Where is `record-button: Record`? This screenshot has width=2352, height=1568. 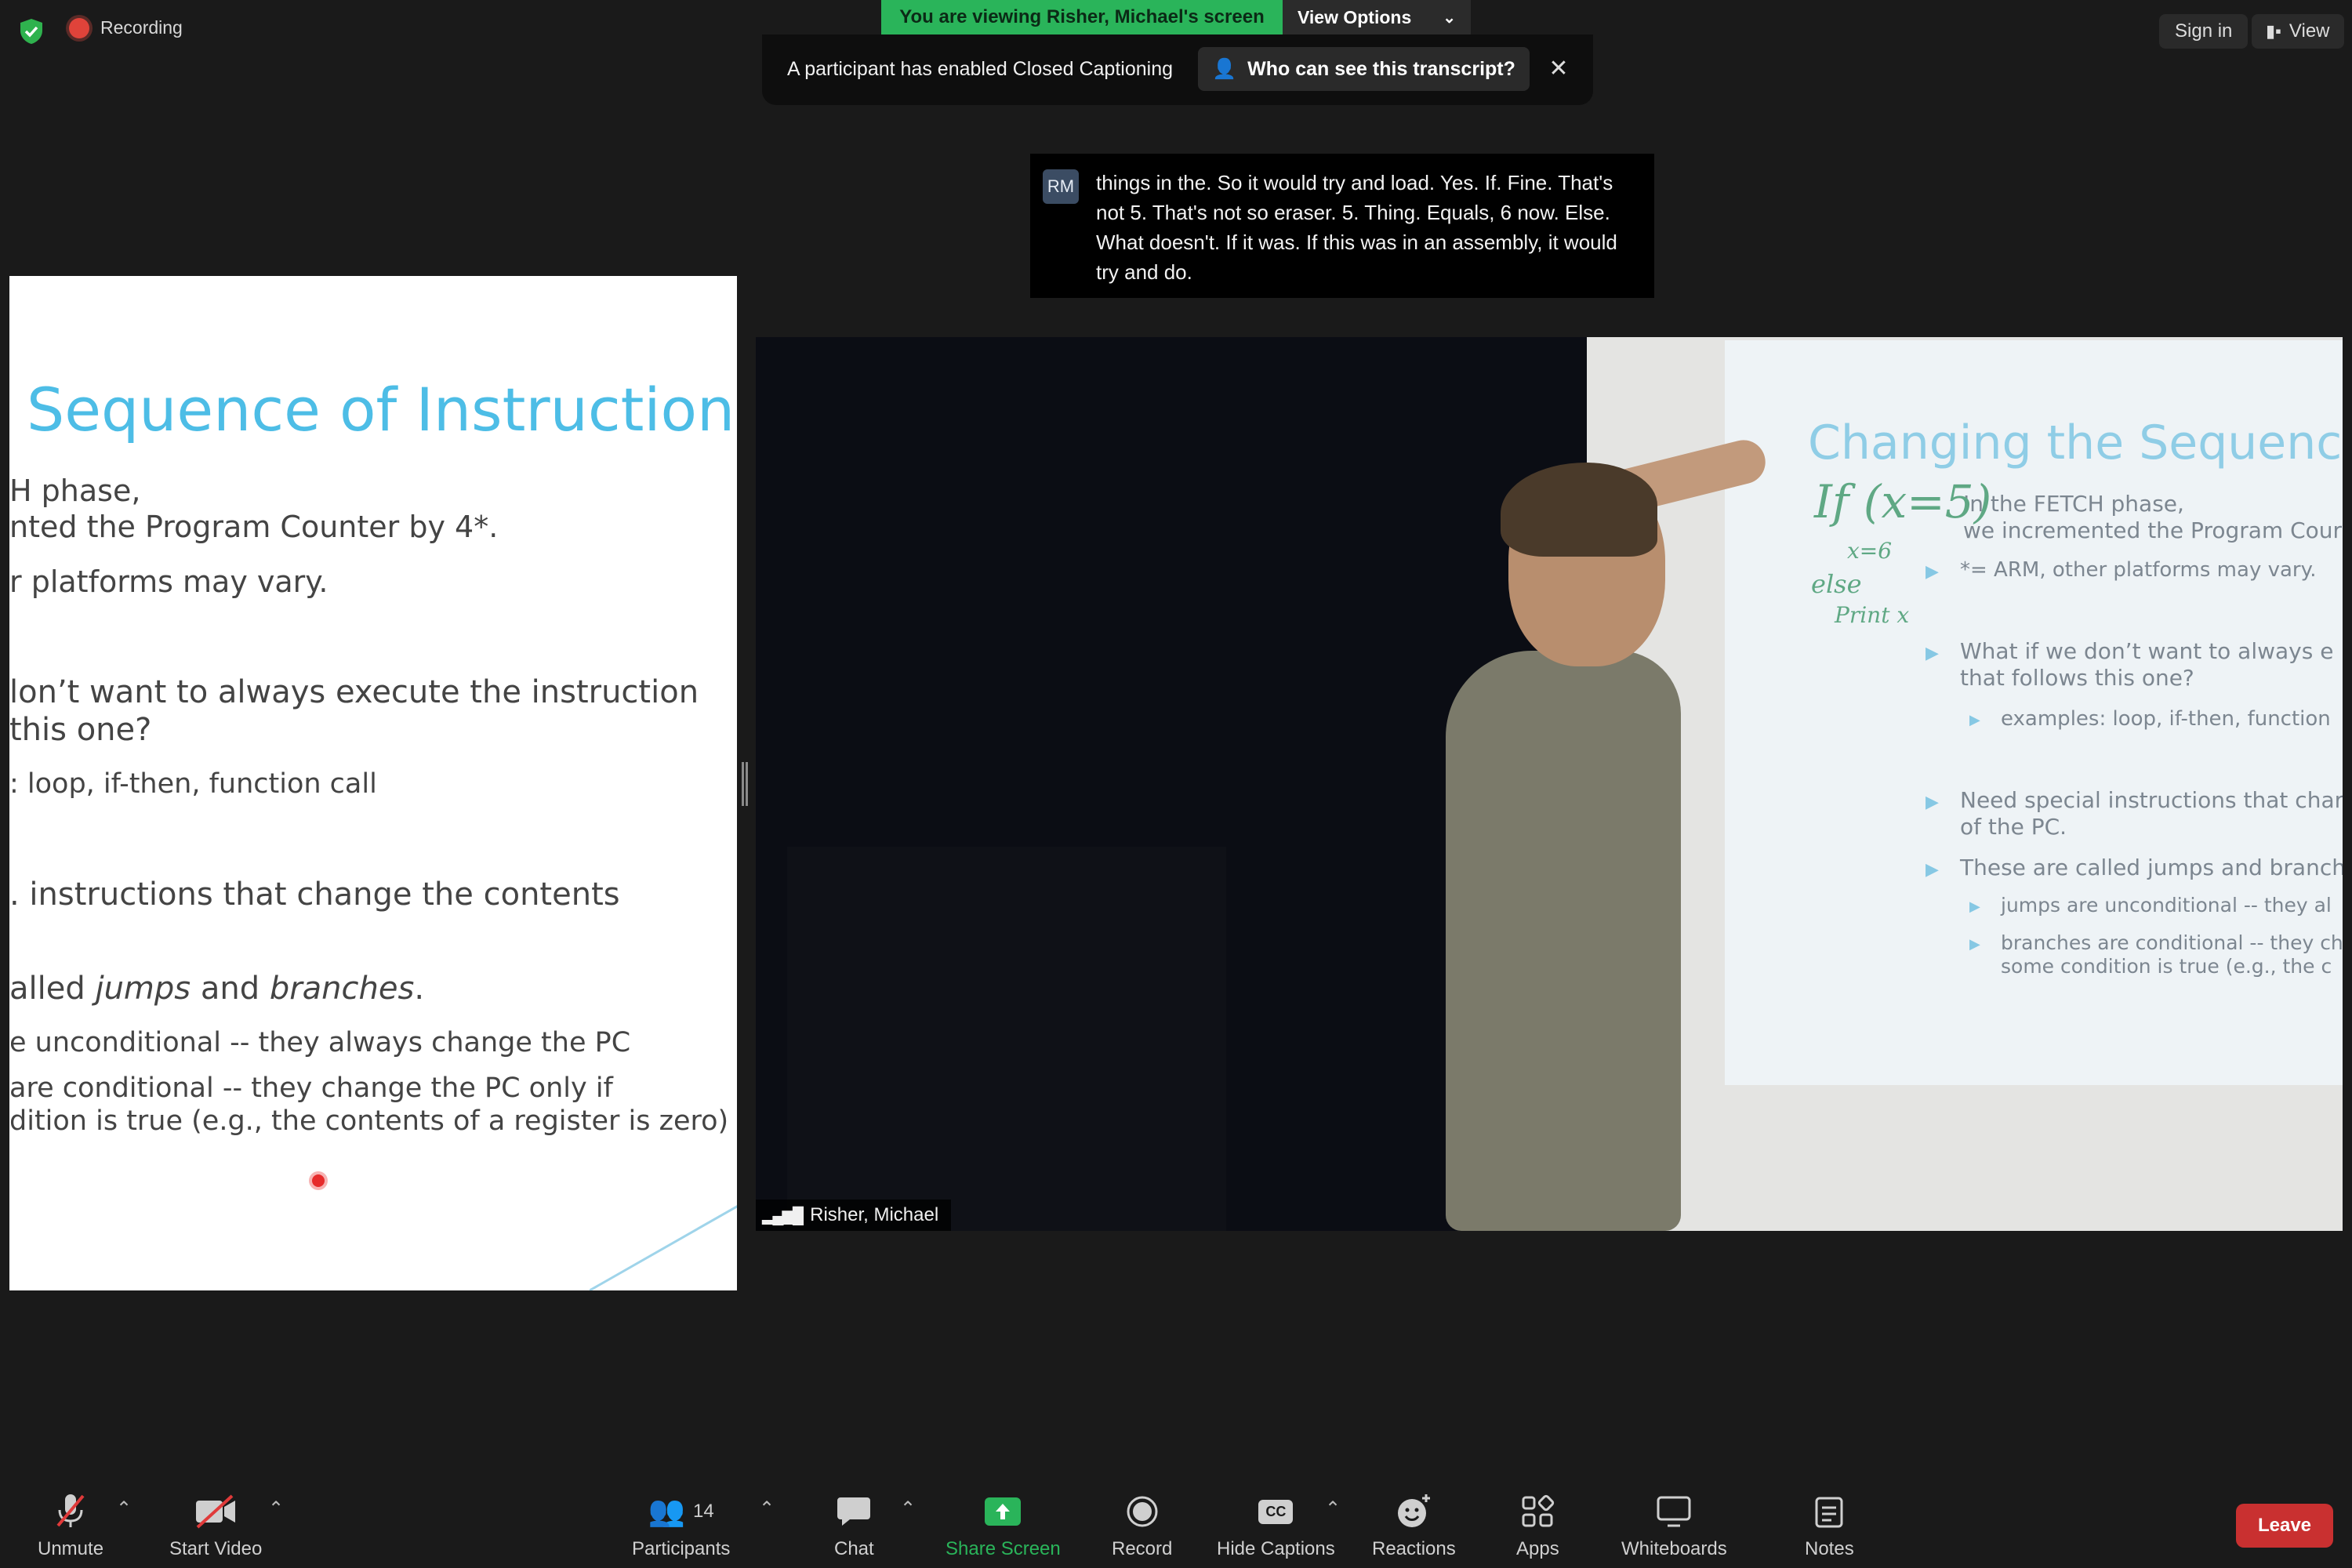 record-button: Record is located at coordinates (1142, 1525).